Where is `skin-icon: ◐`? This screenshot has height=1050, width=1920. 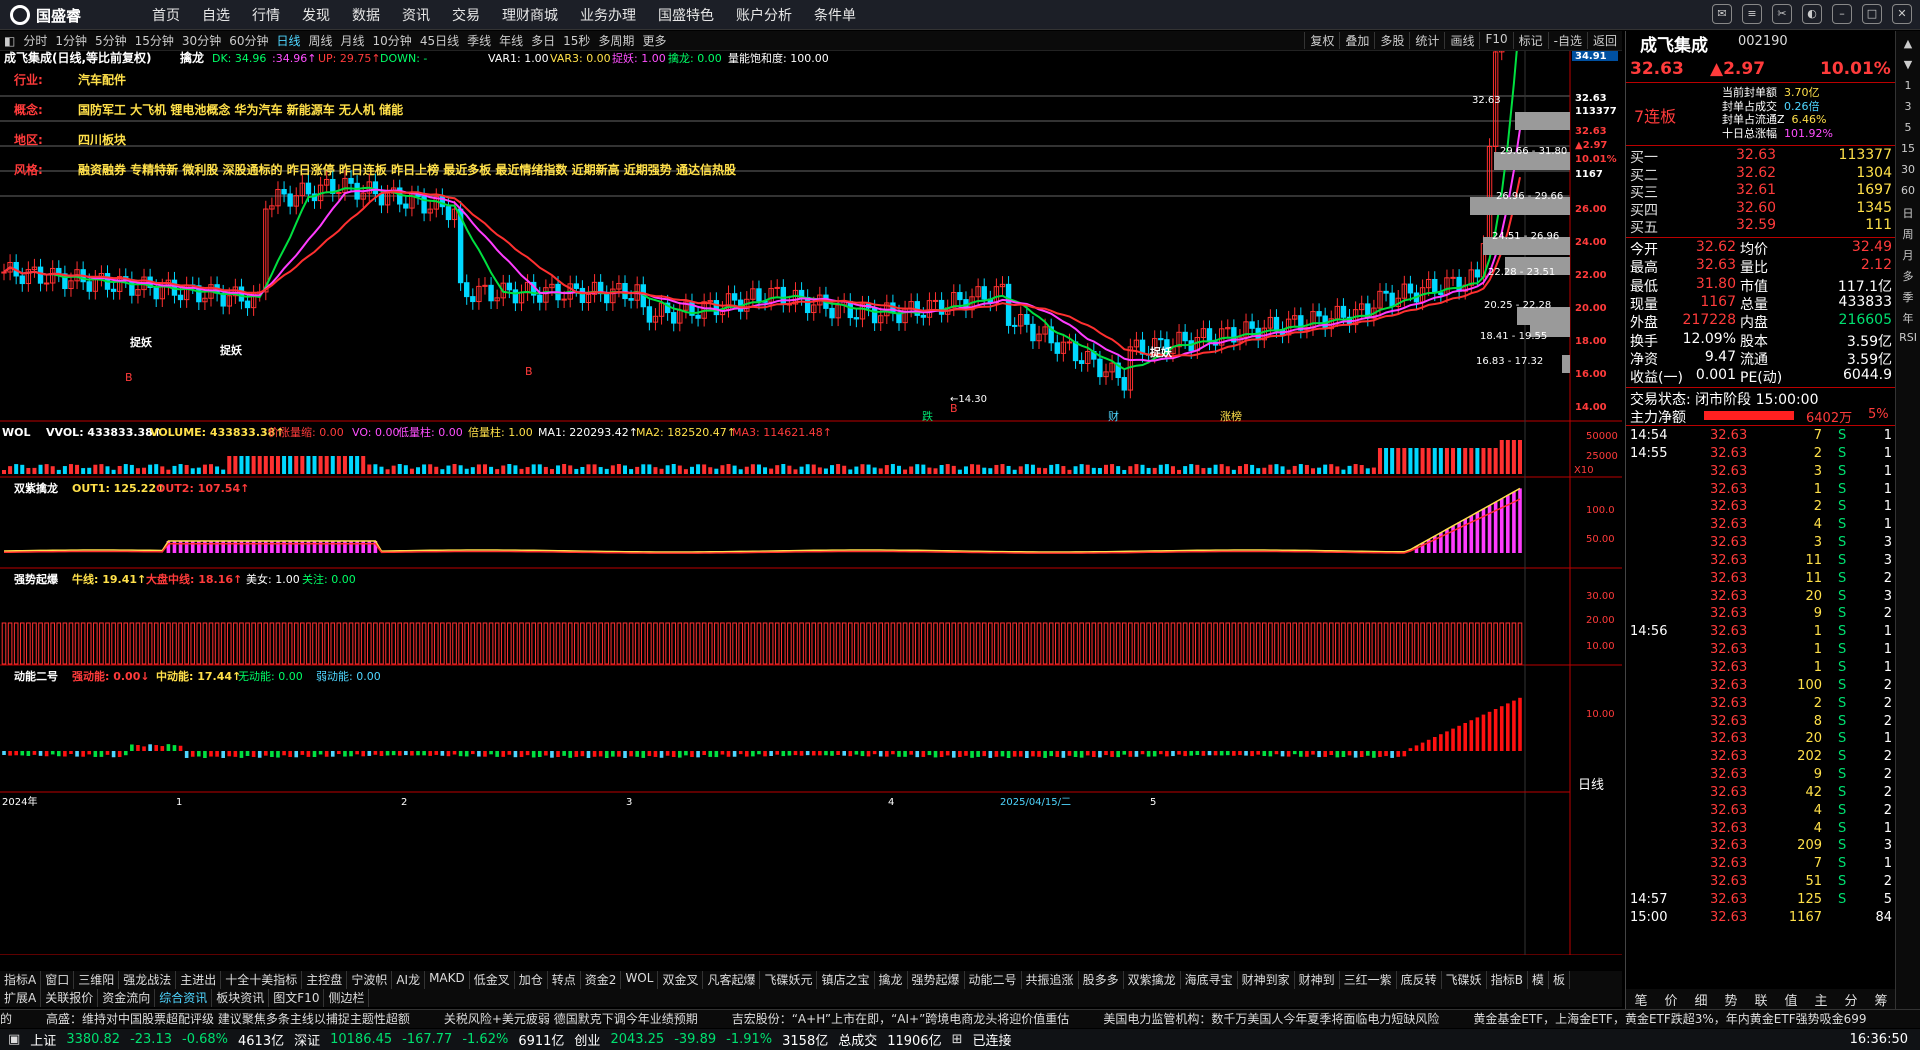 skin-icon: ◐ is located at coordinates (1812, 14).